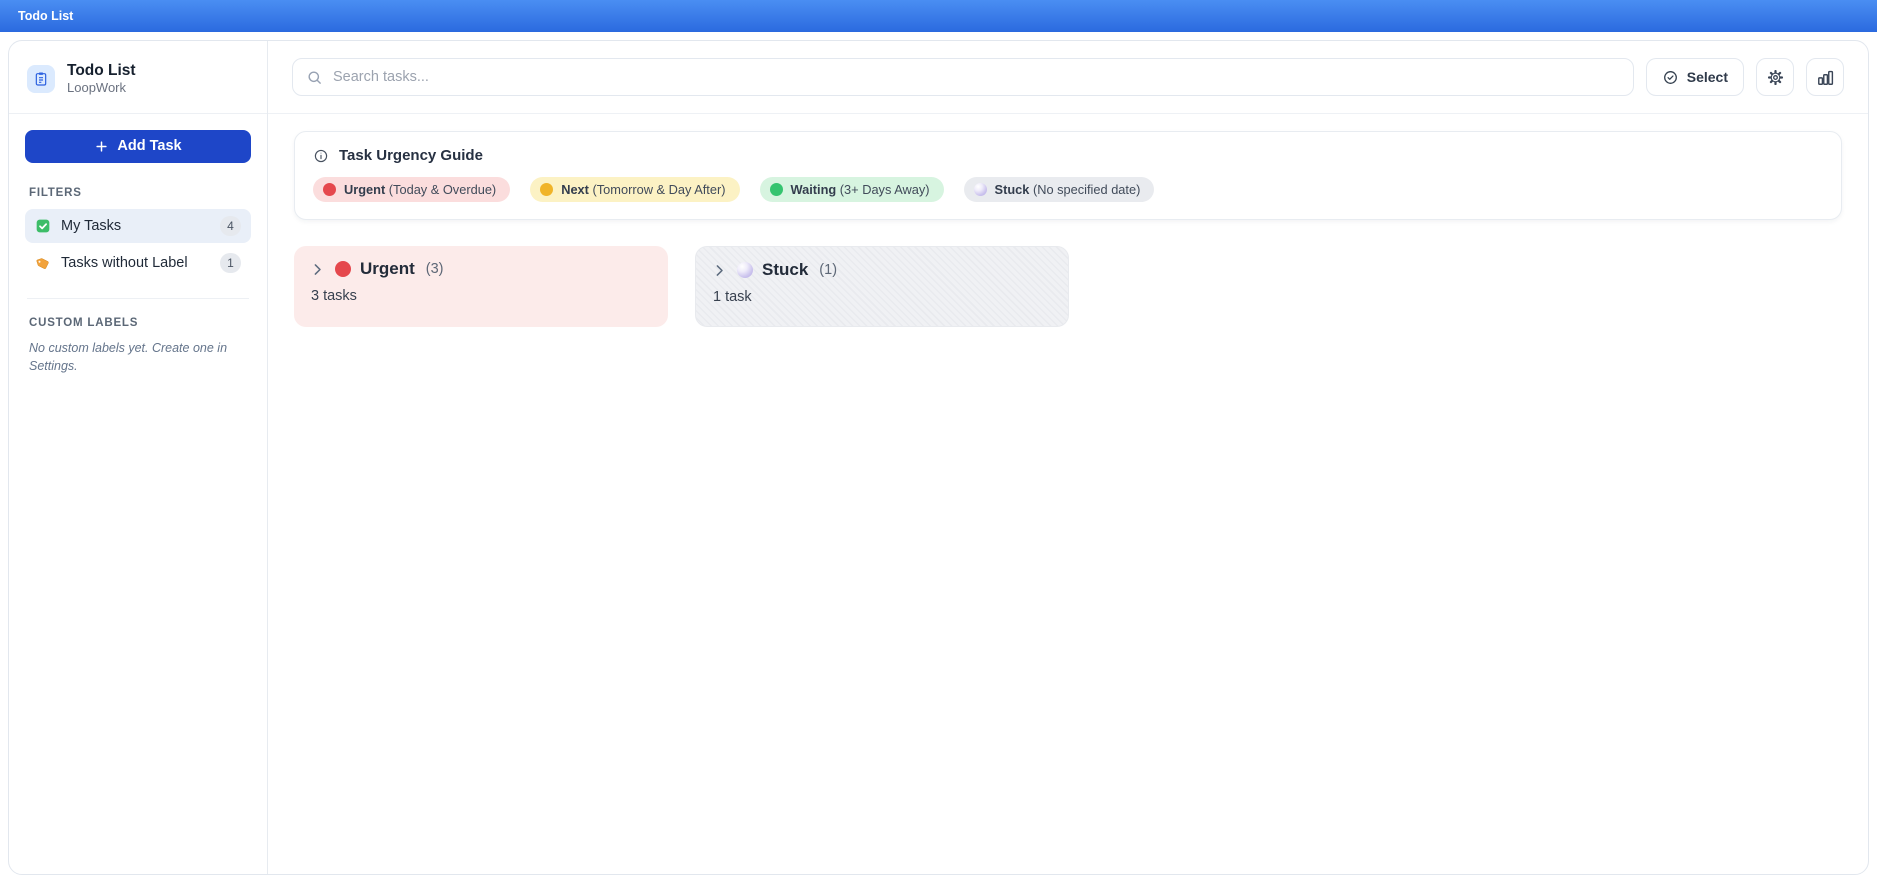 This screenshot has width=1877, height=883. I want to click on group-count: (3), so click(434, 269).